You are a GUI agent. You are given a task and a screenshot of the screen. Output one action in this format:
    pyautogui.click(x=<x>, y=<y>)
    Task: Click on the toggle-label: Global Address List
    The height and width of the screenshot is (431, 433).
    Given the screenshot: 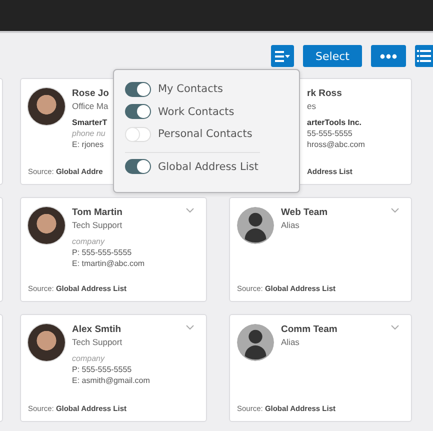 What is the action you would take?
    pyautogui.click(x=208, y=166)
    